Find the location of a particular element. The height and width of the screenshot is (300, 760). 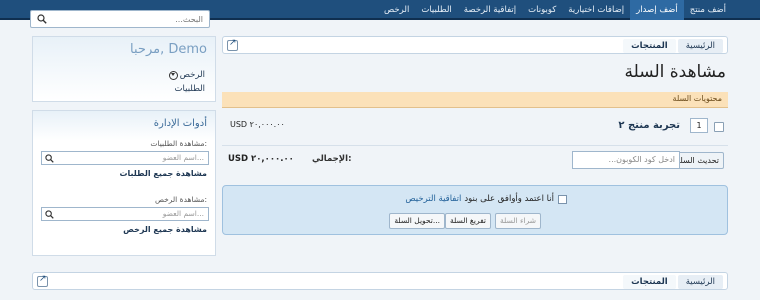

quantity-input: 1 is located at coordinates (699, 125).